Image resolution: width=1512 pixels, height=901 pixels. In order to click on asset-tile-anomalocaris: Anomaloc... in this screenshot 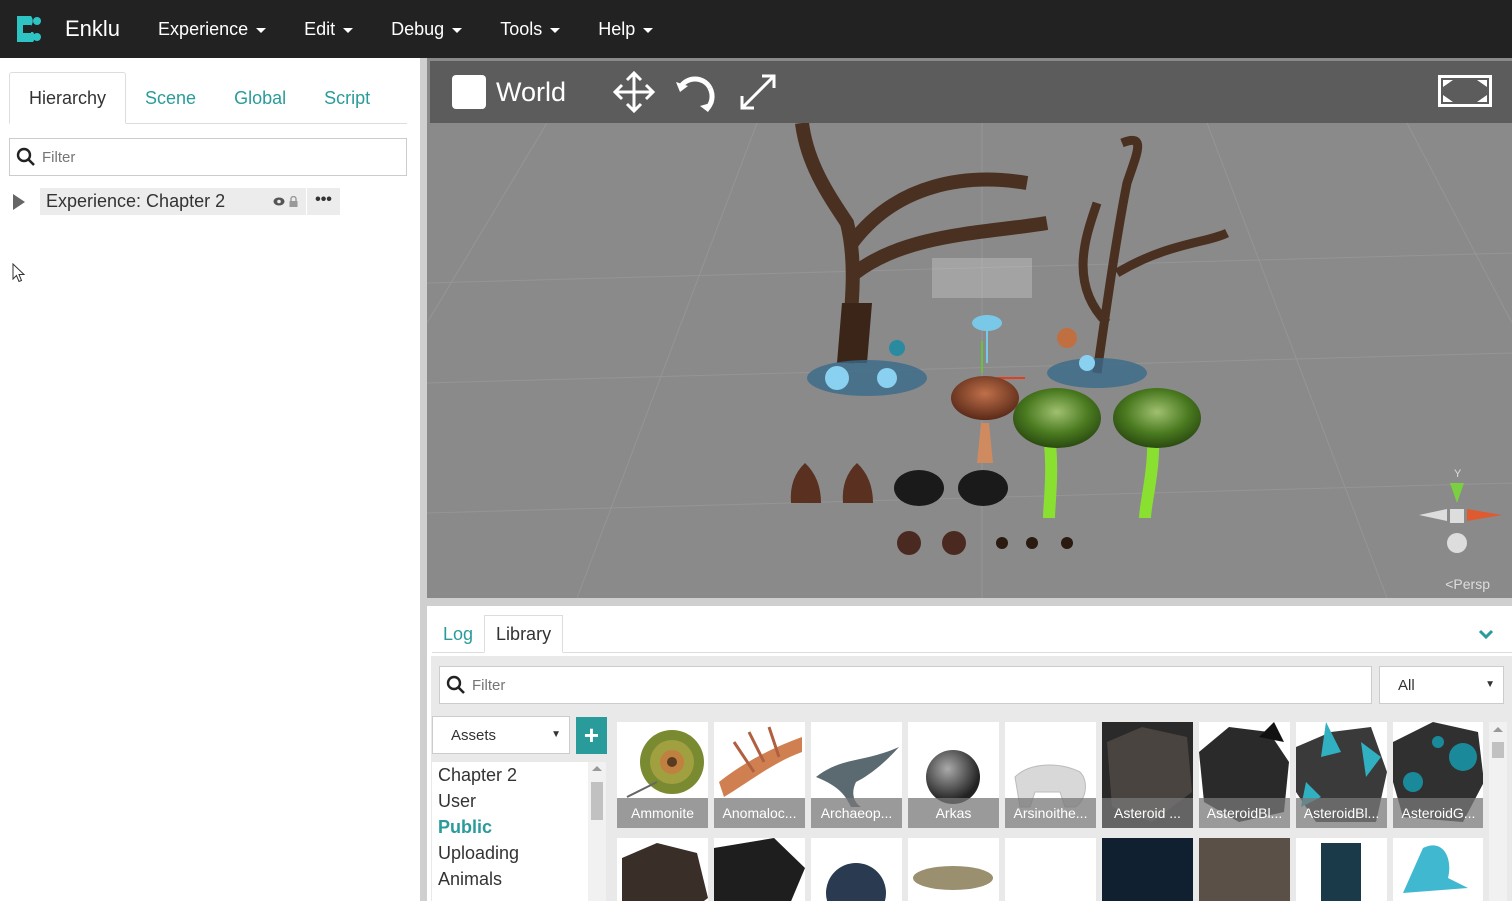, I will do `click(759, 775)`.